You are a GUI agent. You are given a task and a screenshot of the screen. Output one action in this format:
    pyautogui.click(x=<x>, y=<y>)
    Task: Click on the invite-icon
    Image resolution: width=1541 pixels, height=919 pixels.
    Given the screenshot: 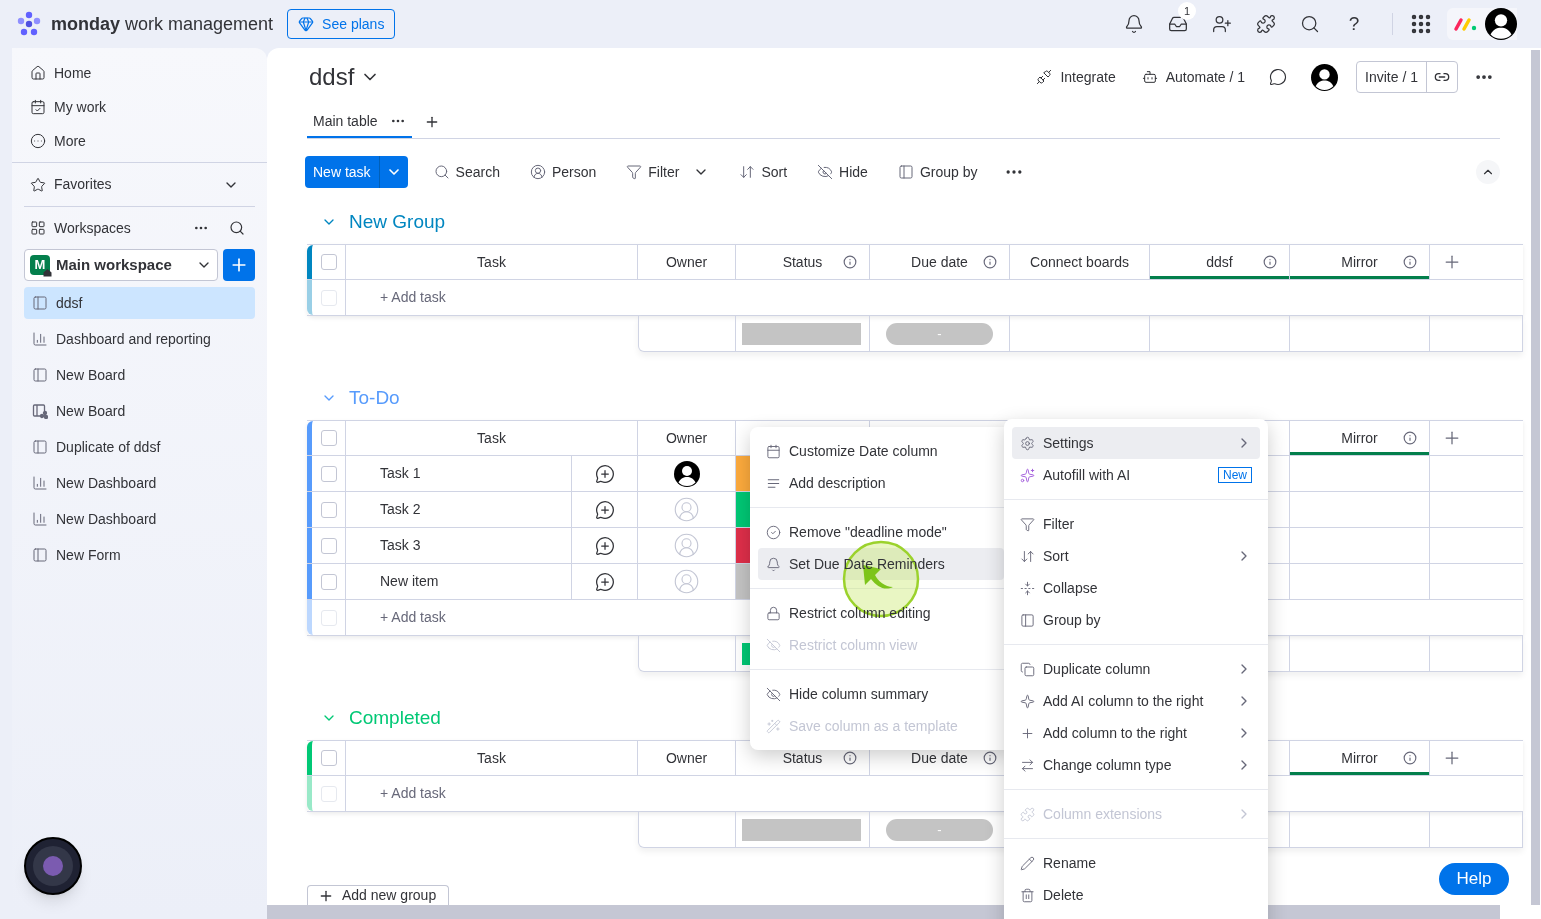 What is the action you would take?
    pyautogui.click(x=1222, y=24)
    